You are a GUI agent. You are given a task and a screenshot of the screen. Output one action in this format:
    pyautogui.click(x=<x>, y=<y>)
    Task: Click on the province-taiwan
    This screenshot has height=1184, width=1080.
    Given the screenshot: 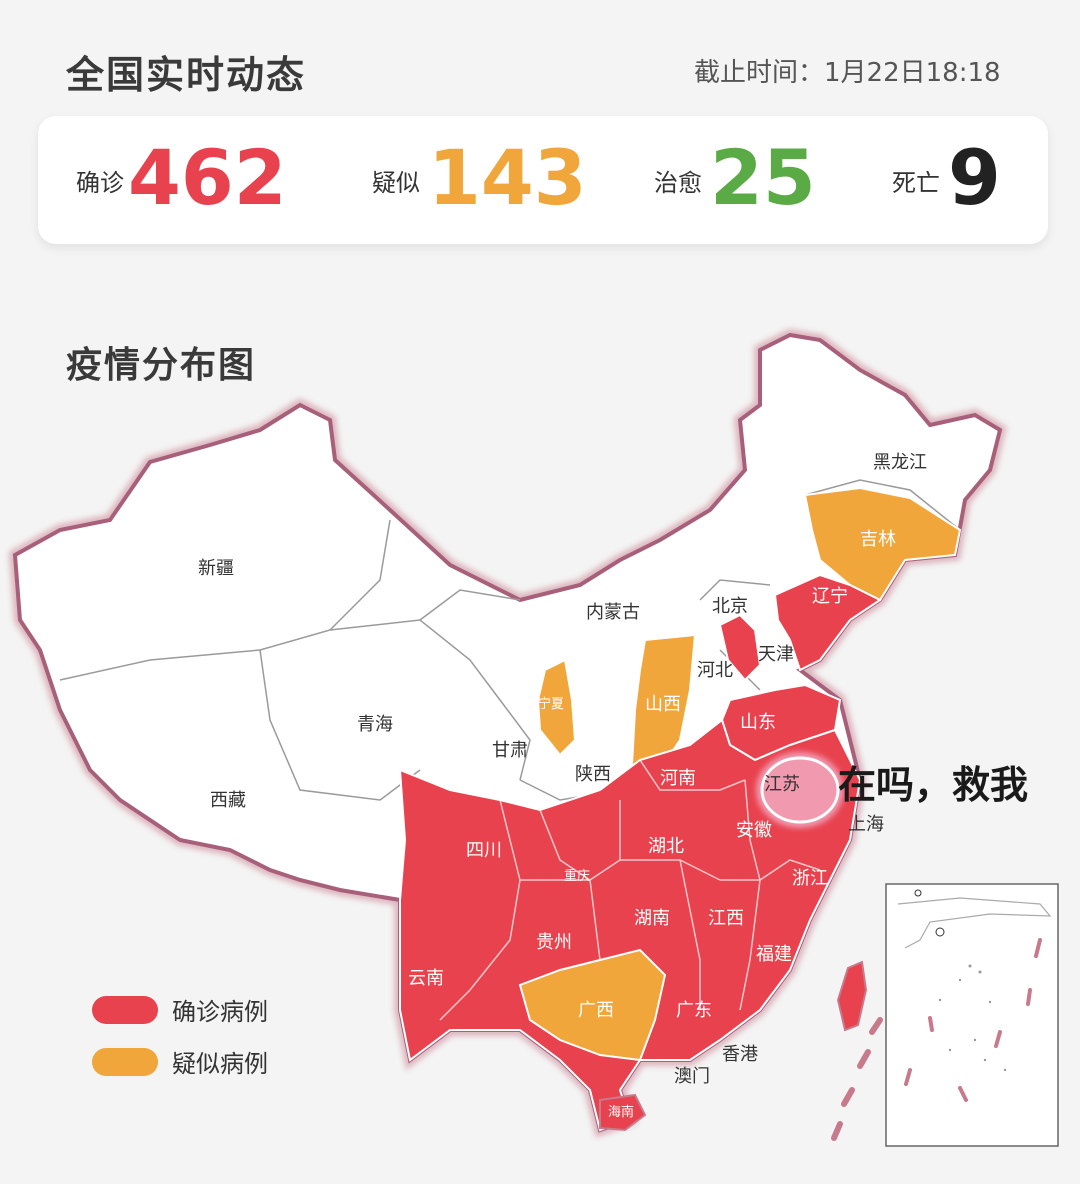 What is the action you would take?
    pyautogui.click(x=852, y=996)
    